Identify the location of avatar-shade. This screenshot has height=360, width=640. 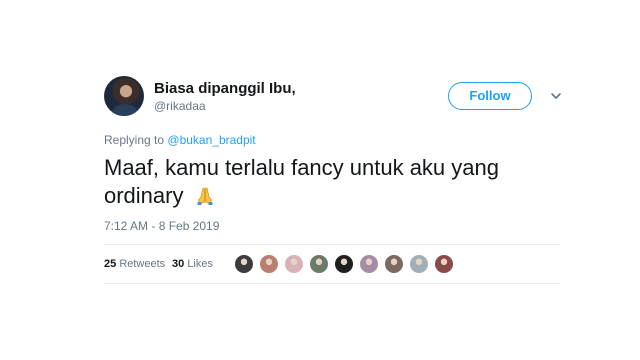
(125, 110).